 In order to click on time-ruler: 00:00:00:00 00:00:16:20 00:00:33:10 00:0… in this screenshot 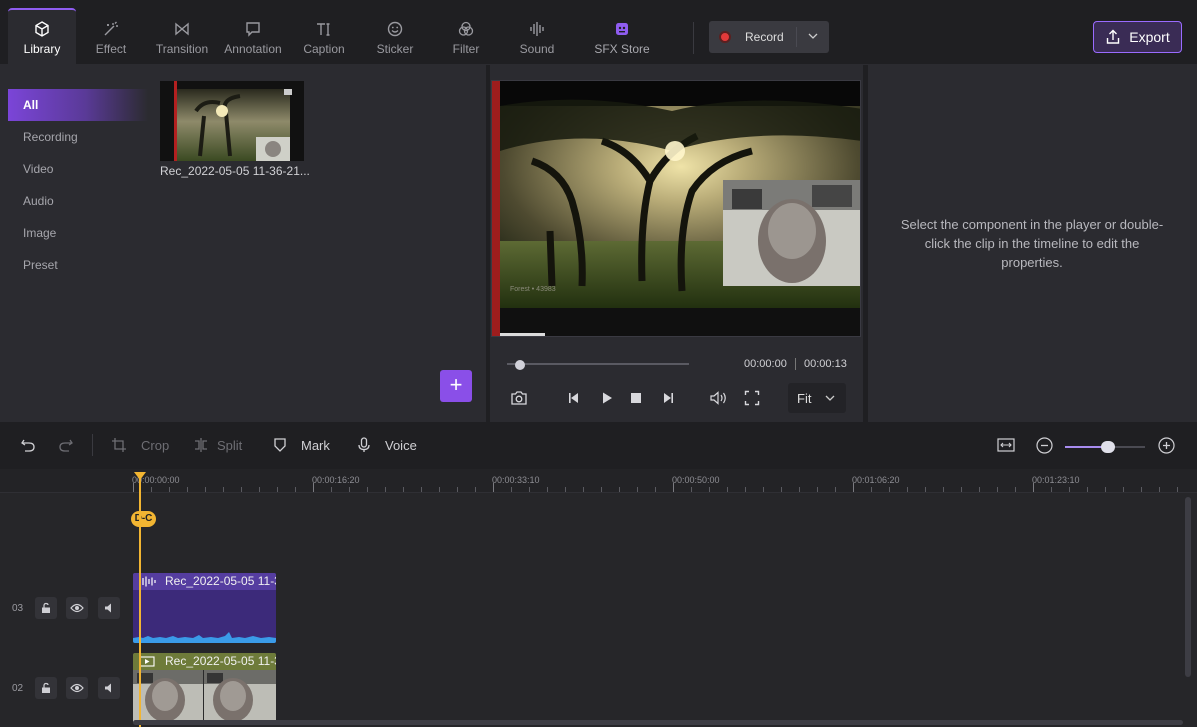, I will do `click(598, 481)`.